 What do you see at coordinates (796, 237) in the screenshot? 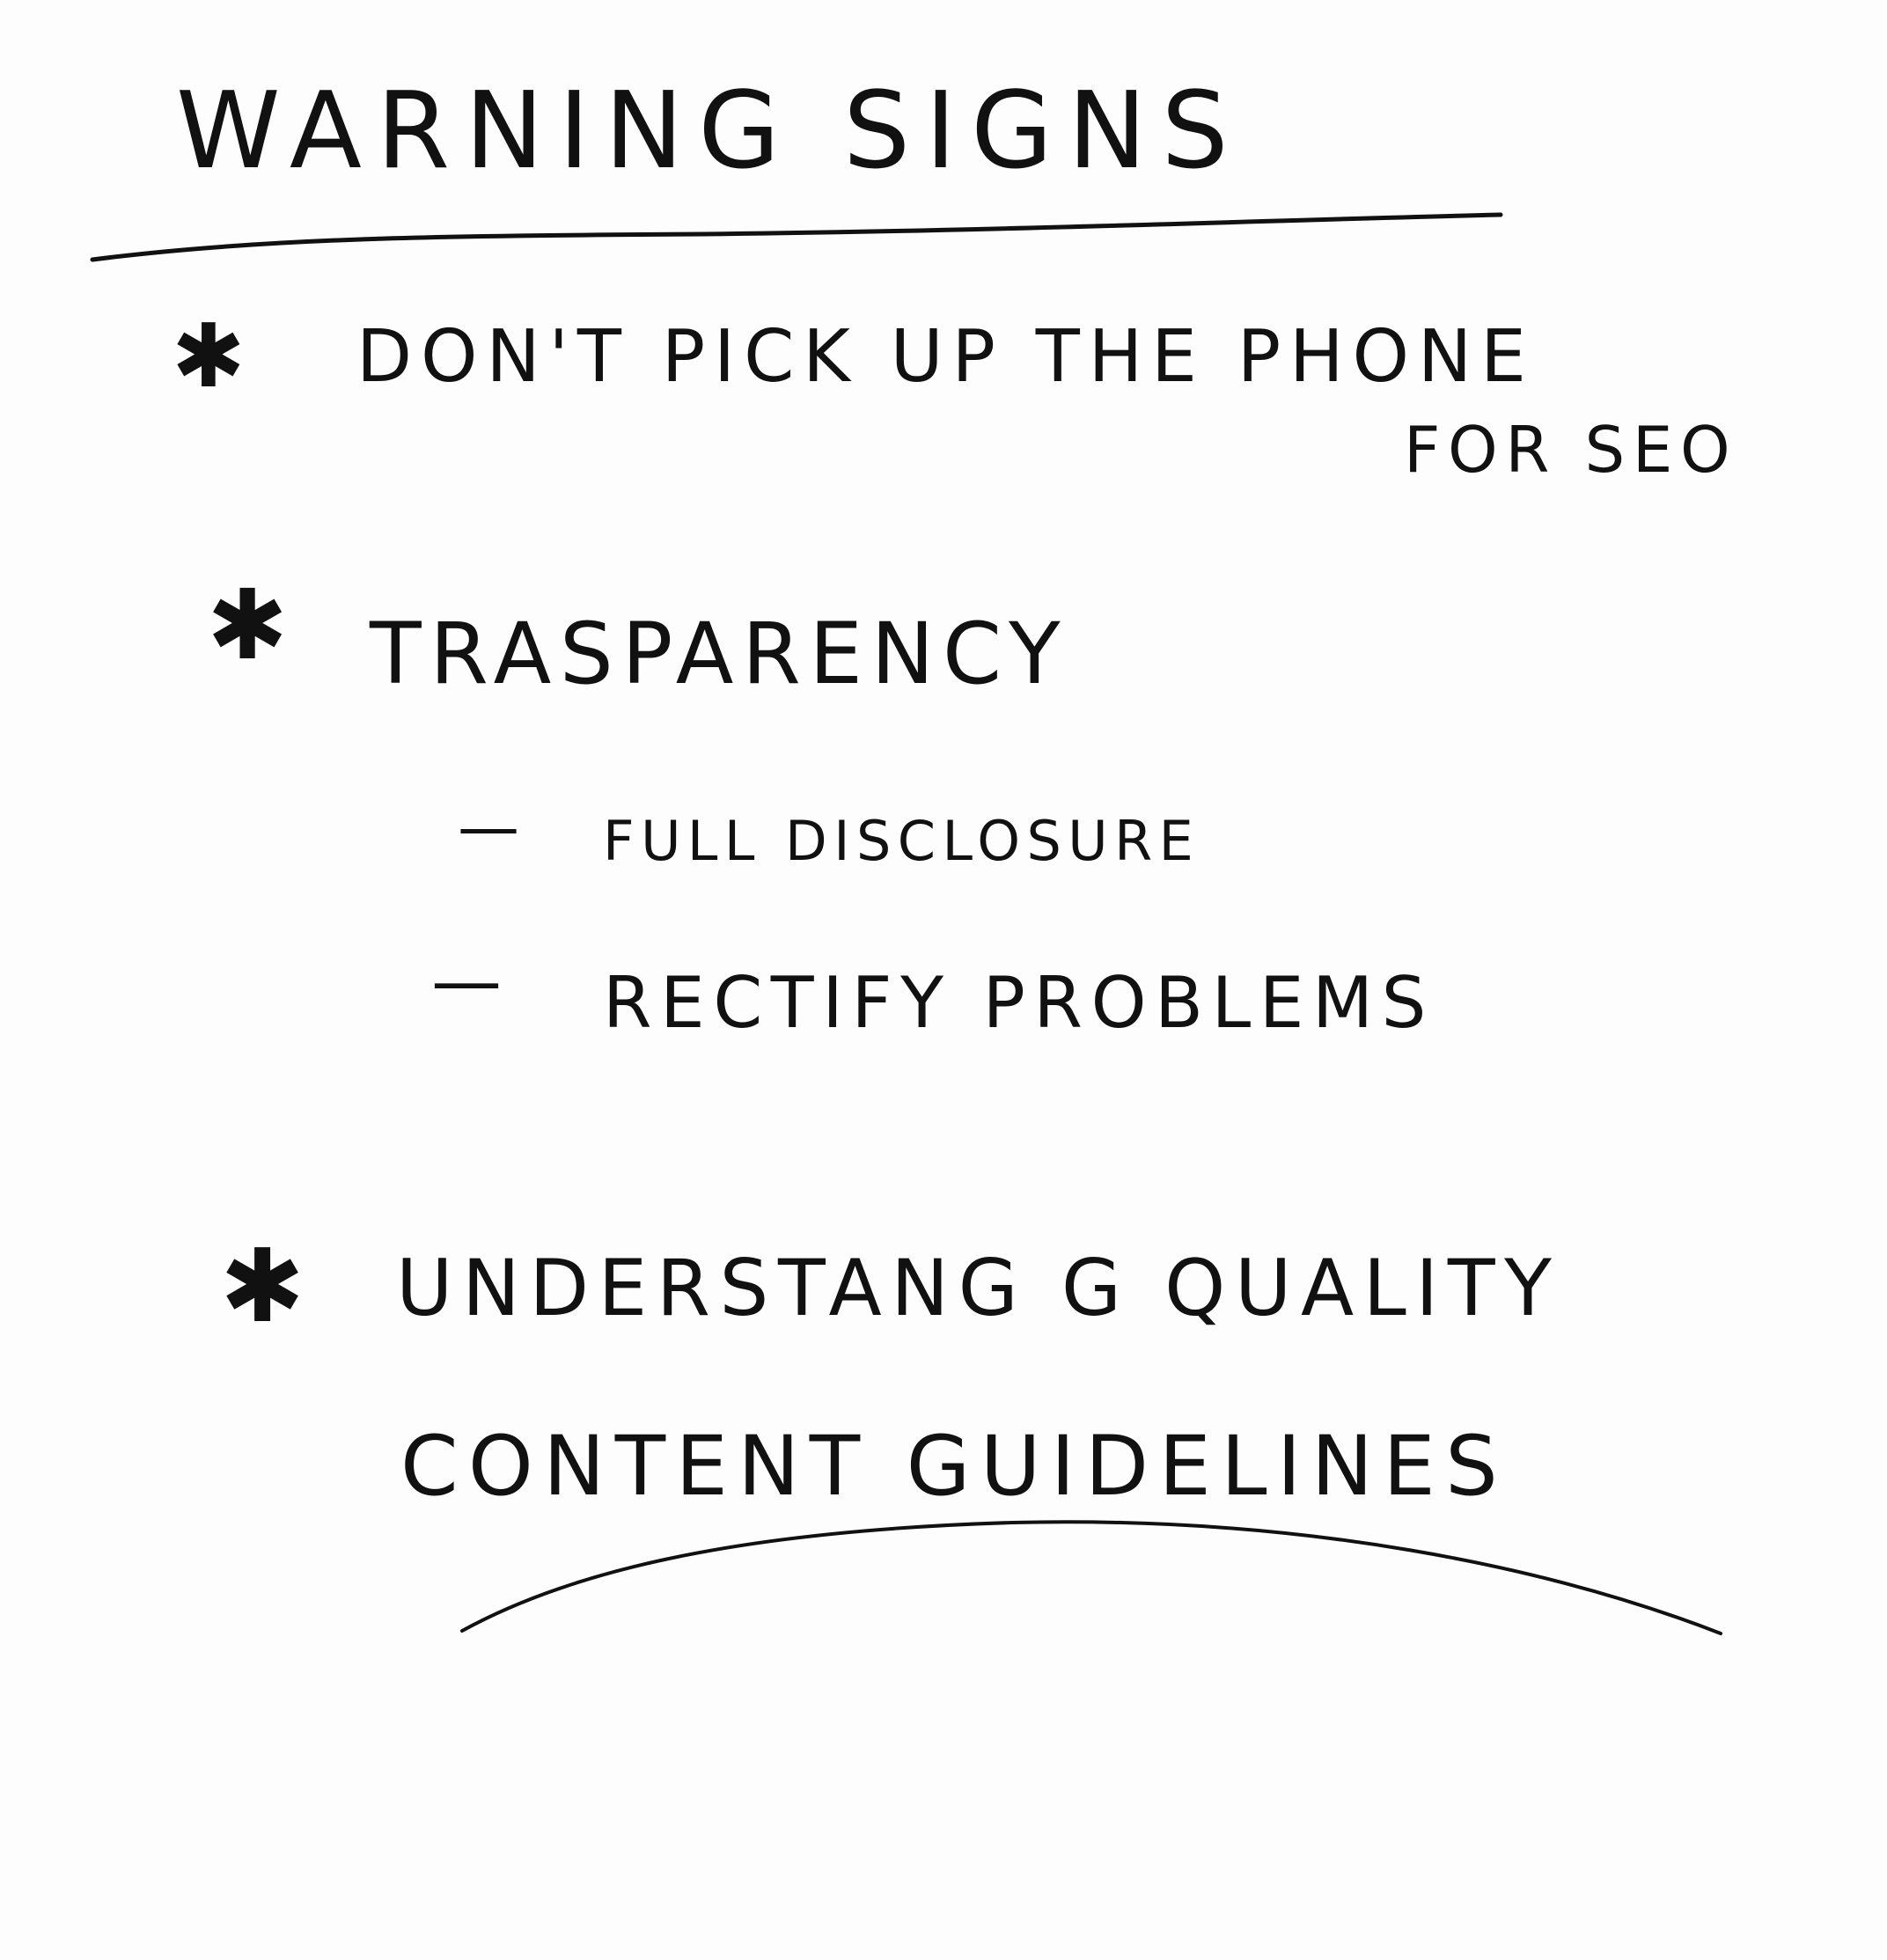
I see `title-underline` at bounding box center [796, 237].